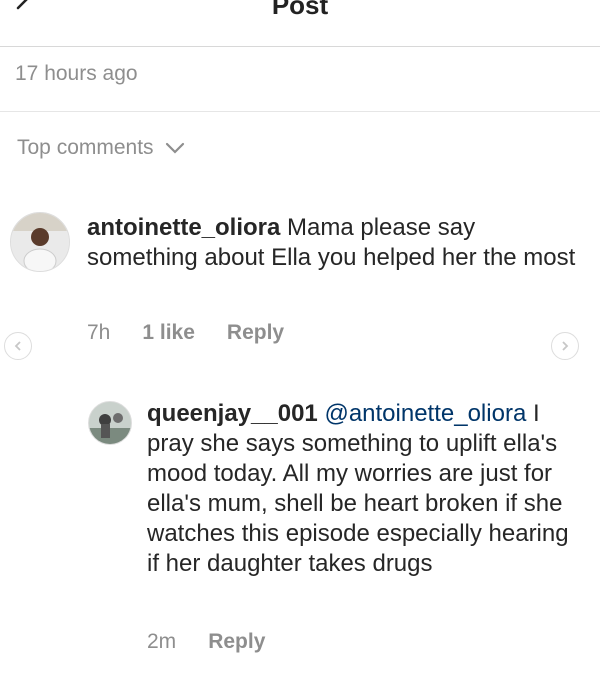 The image size is (600, 700). Describe the element at coordinates (99, 332) in the screenshot. I see `comment-time: 7h` at that location.